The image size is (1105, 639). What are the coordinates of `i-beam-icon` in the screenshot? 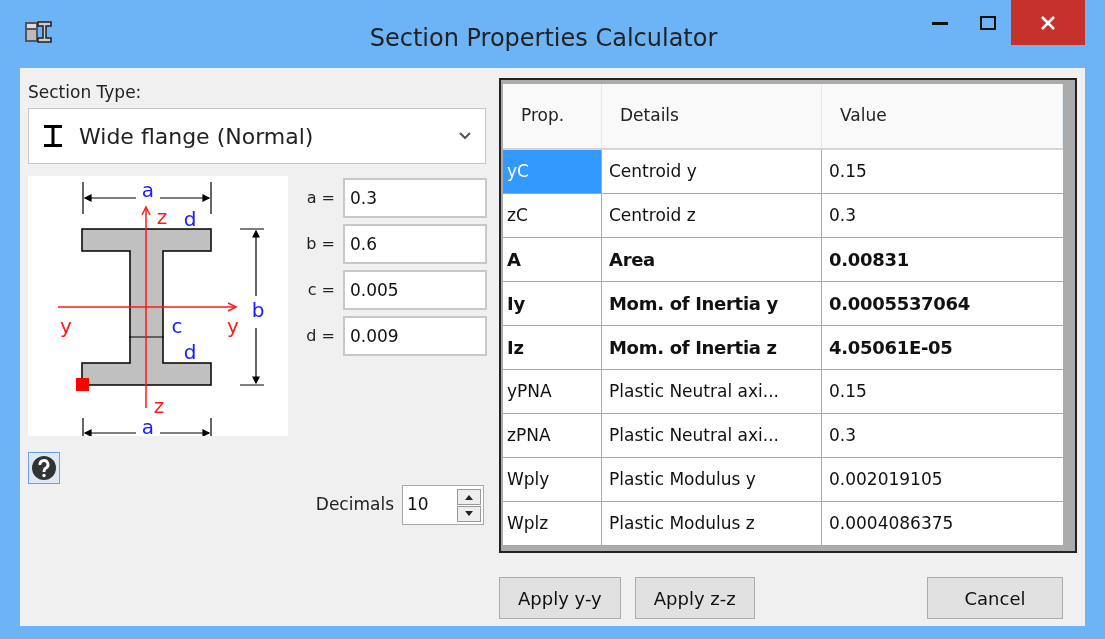 It's located at (53, 136).